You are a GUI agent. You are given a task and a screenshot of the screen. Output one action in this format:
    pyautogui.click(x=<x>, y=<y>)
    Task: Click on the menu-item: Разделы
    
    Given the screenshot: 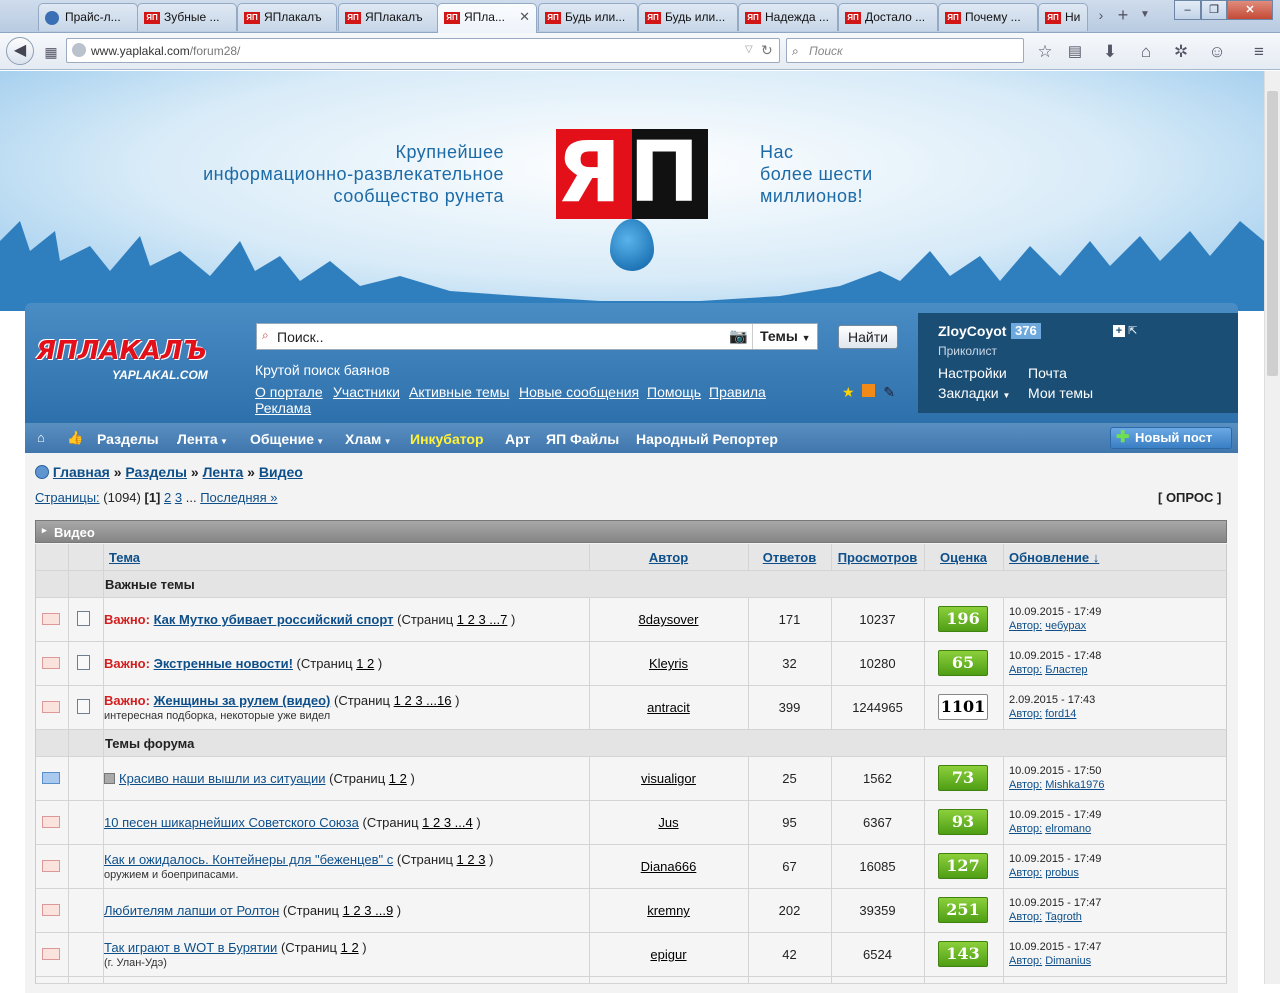 What is the action you would take?
    pyautogui.click(x=128, y=439)
    